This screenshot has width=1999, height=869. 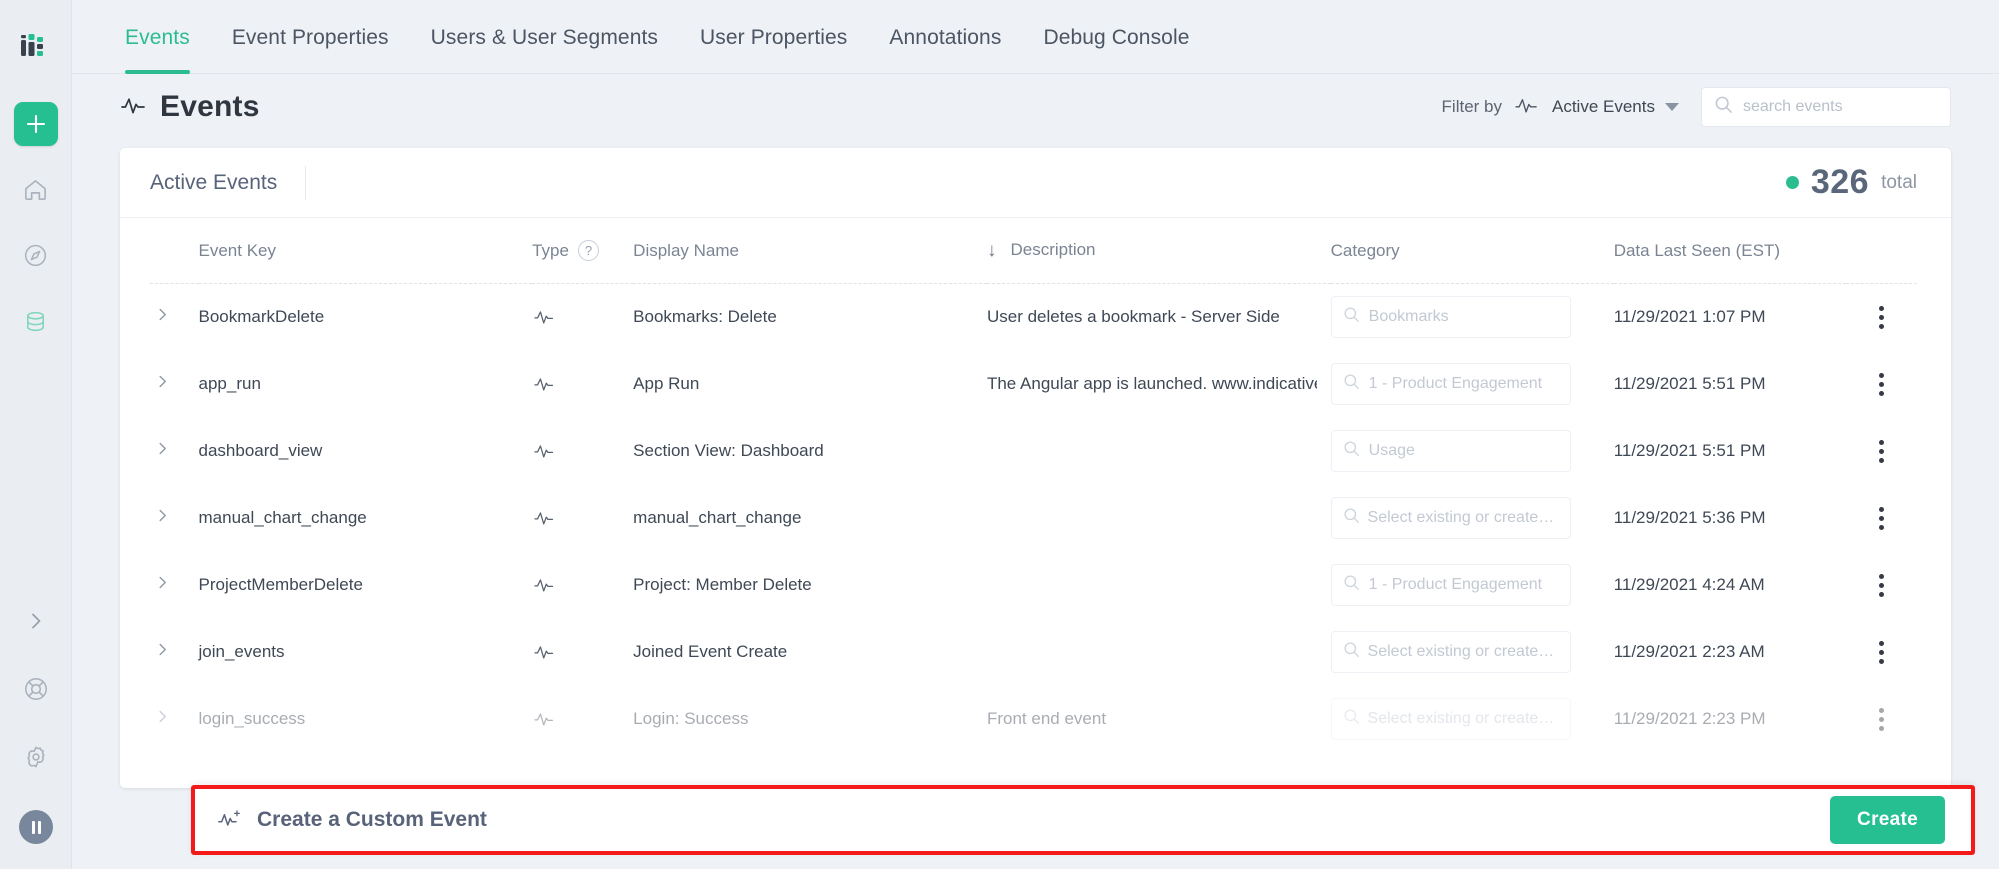 I want to click on home-icon, so click(x=35, y=192).